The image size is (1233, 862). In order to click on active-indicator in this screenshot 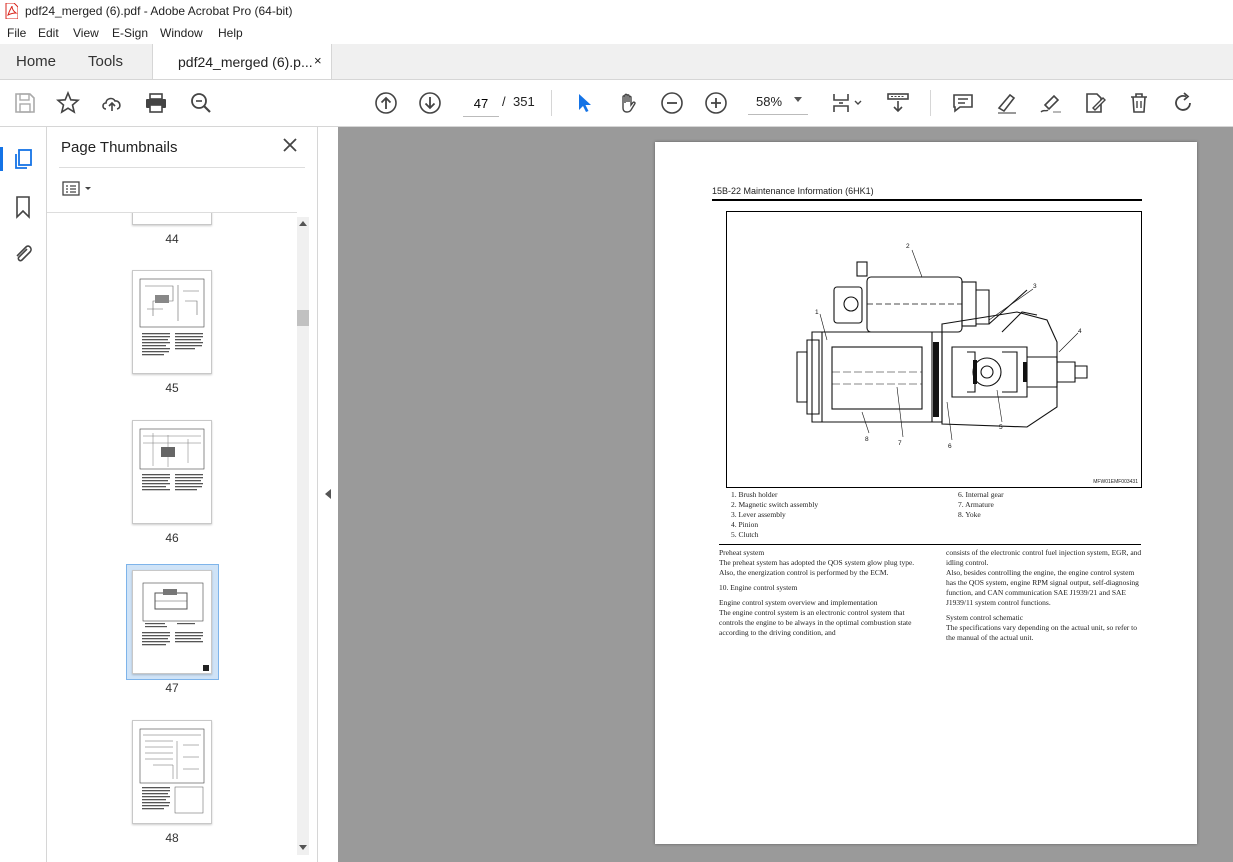, I will do `click(1, 159)`.